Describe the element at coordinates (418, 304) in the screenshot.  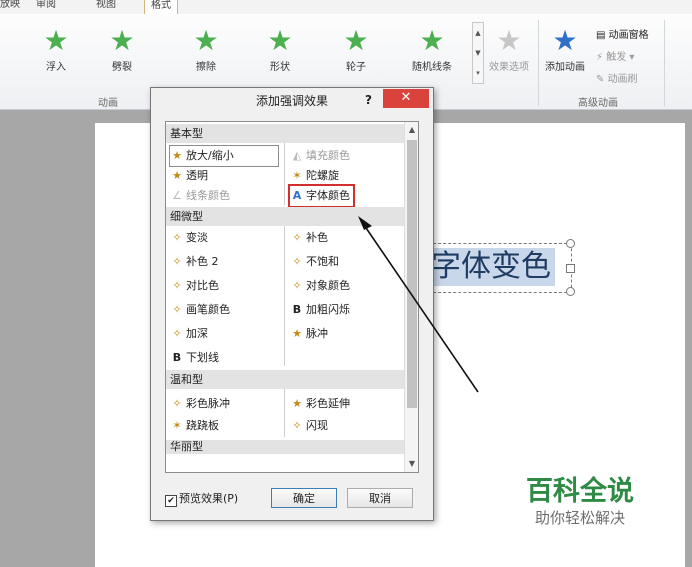
I see `annotation-arrow` at that location.